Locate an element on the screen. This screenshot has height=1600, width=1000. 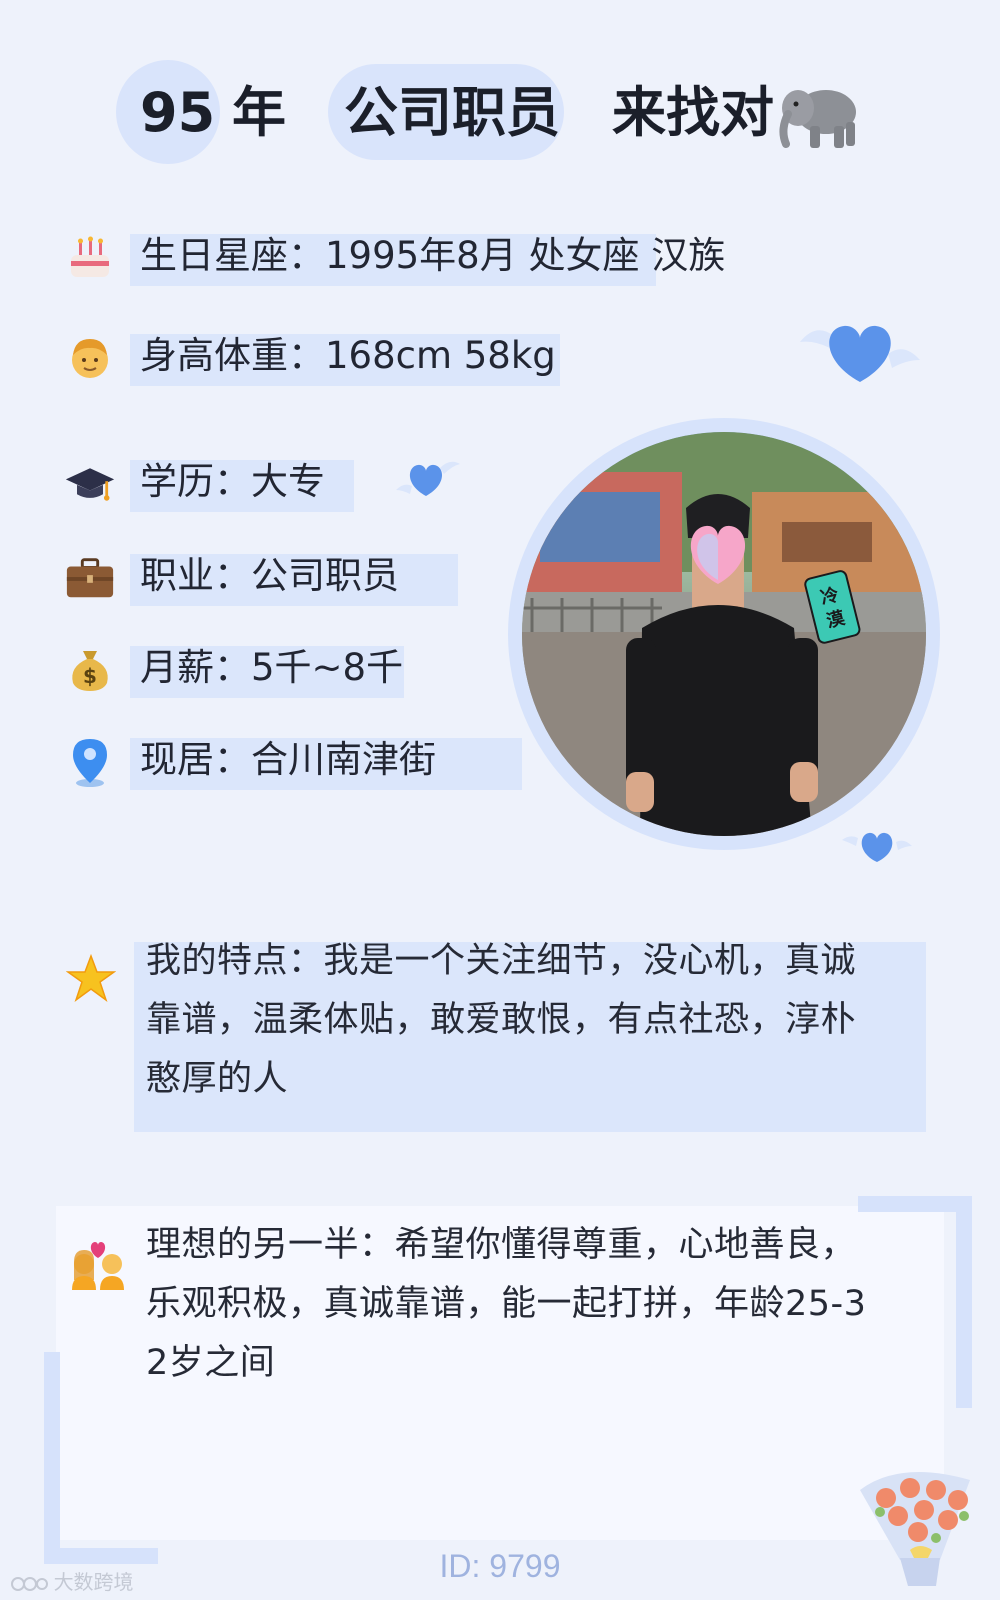
info-row-salary: $ 月薪：5千~8千 is located at coordinates (280, 668).